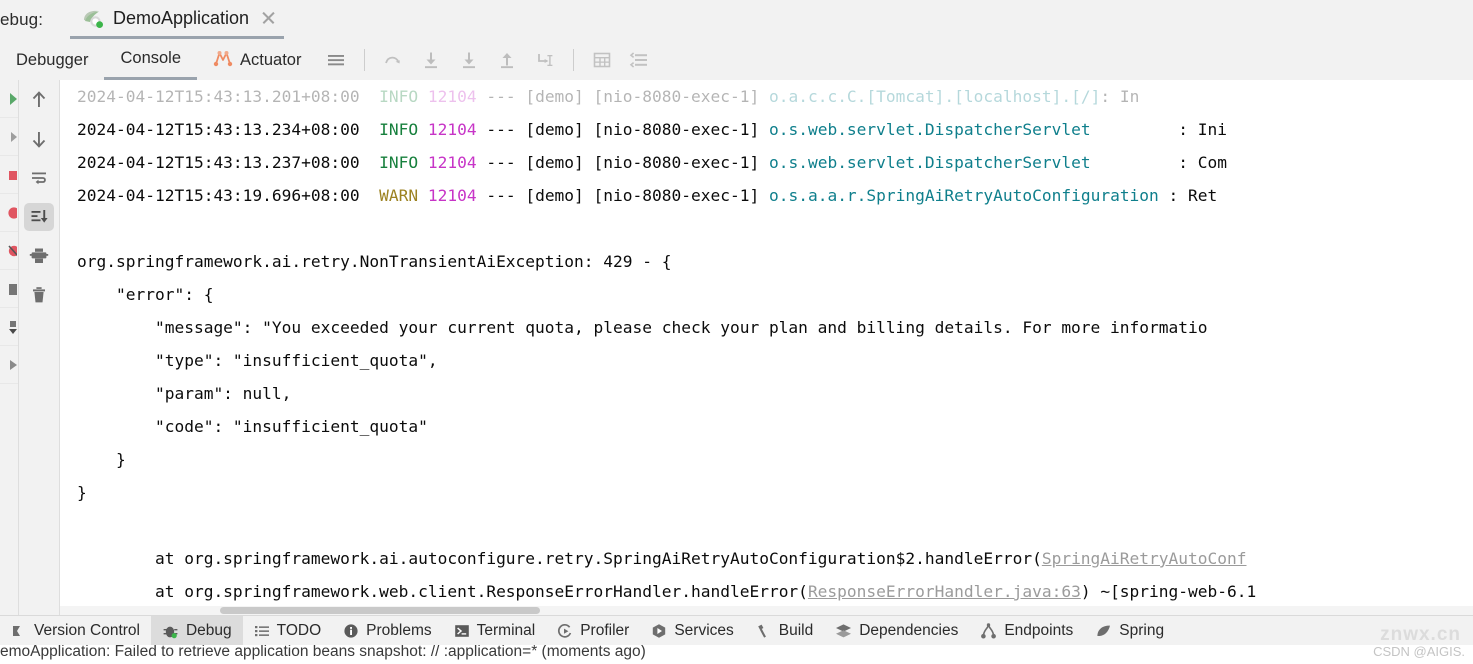 The width and height of the screenshot is (1473, 664). I want to click on tool-window-label: Build, so click(796, 630).